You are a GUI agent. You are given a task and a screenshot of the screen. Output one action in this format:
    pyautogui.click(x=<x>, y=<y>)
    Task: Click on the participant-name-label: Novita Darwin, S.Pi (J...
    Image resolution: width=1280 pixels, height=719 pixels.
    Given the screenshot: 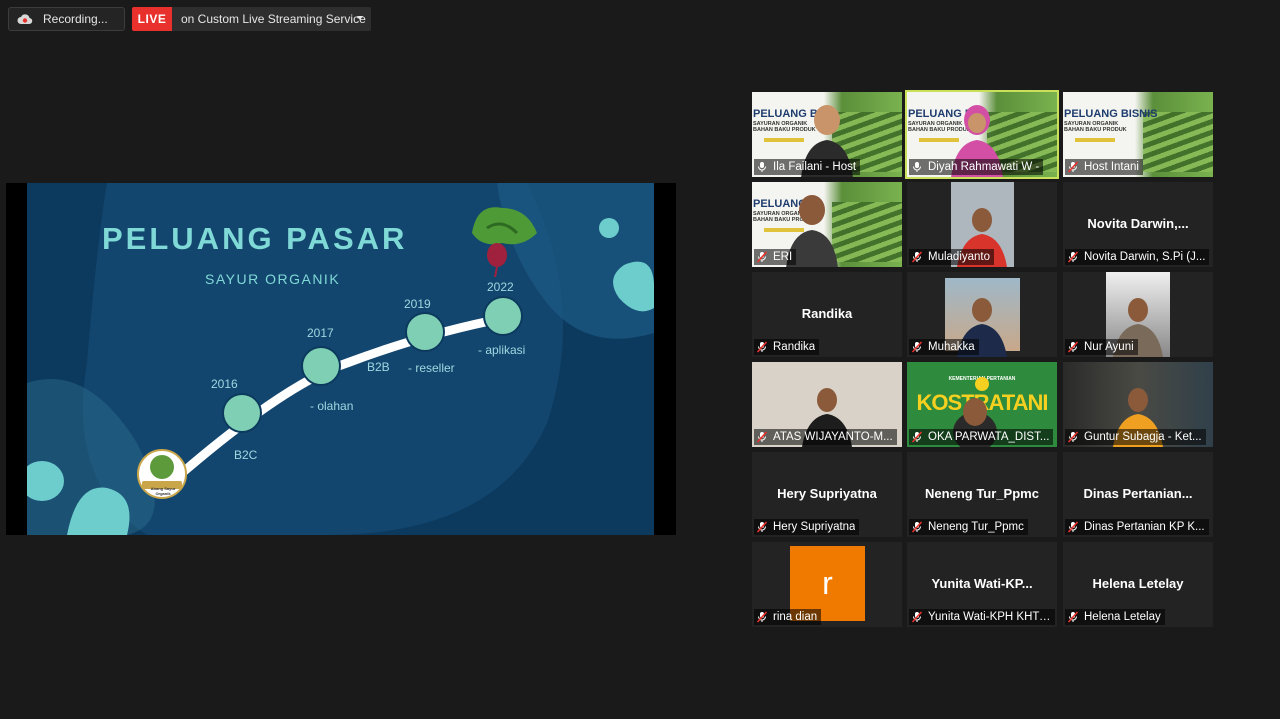 What is the action you would take?
    pyautogui.click(x=1137, y=257)
    